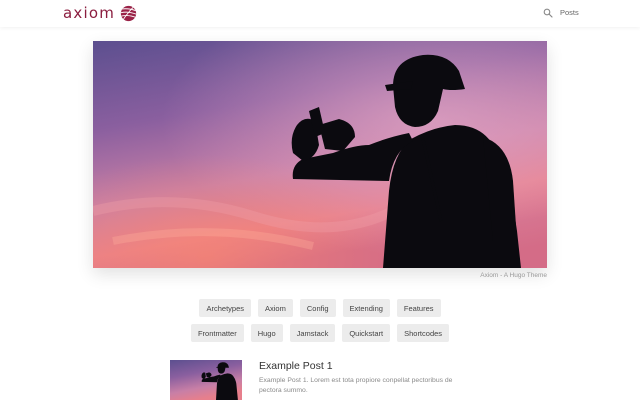 The height and width of the screenshot is (400, 640). What do you see at coordinates (217, 333) in the screenshot?
I see `tag-frontmatter: Frontmatter` at bounding box center [217, 333].